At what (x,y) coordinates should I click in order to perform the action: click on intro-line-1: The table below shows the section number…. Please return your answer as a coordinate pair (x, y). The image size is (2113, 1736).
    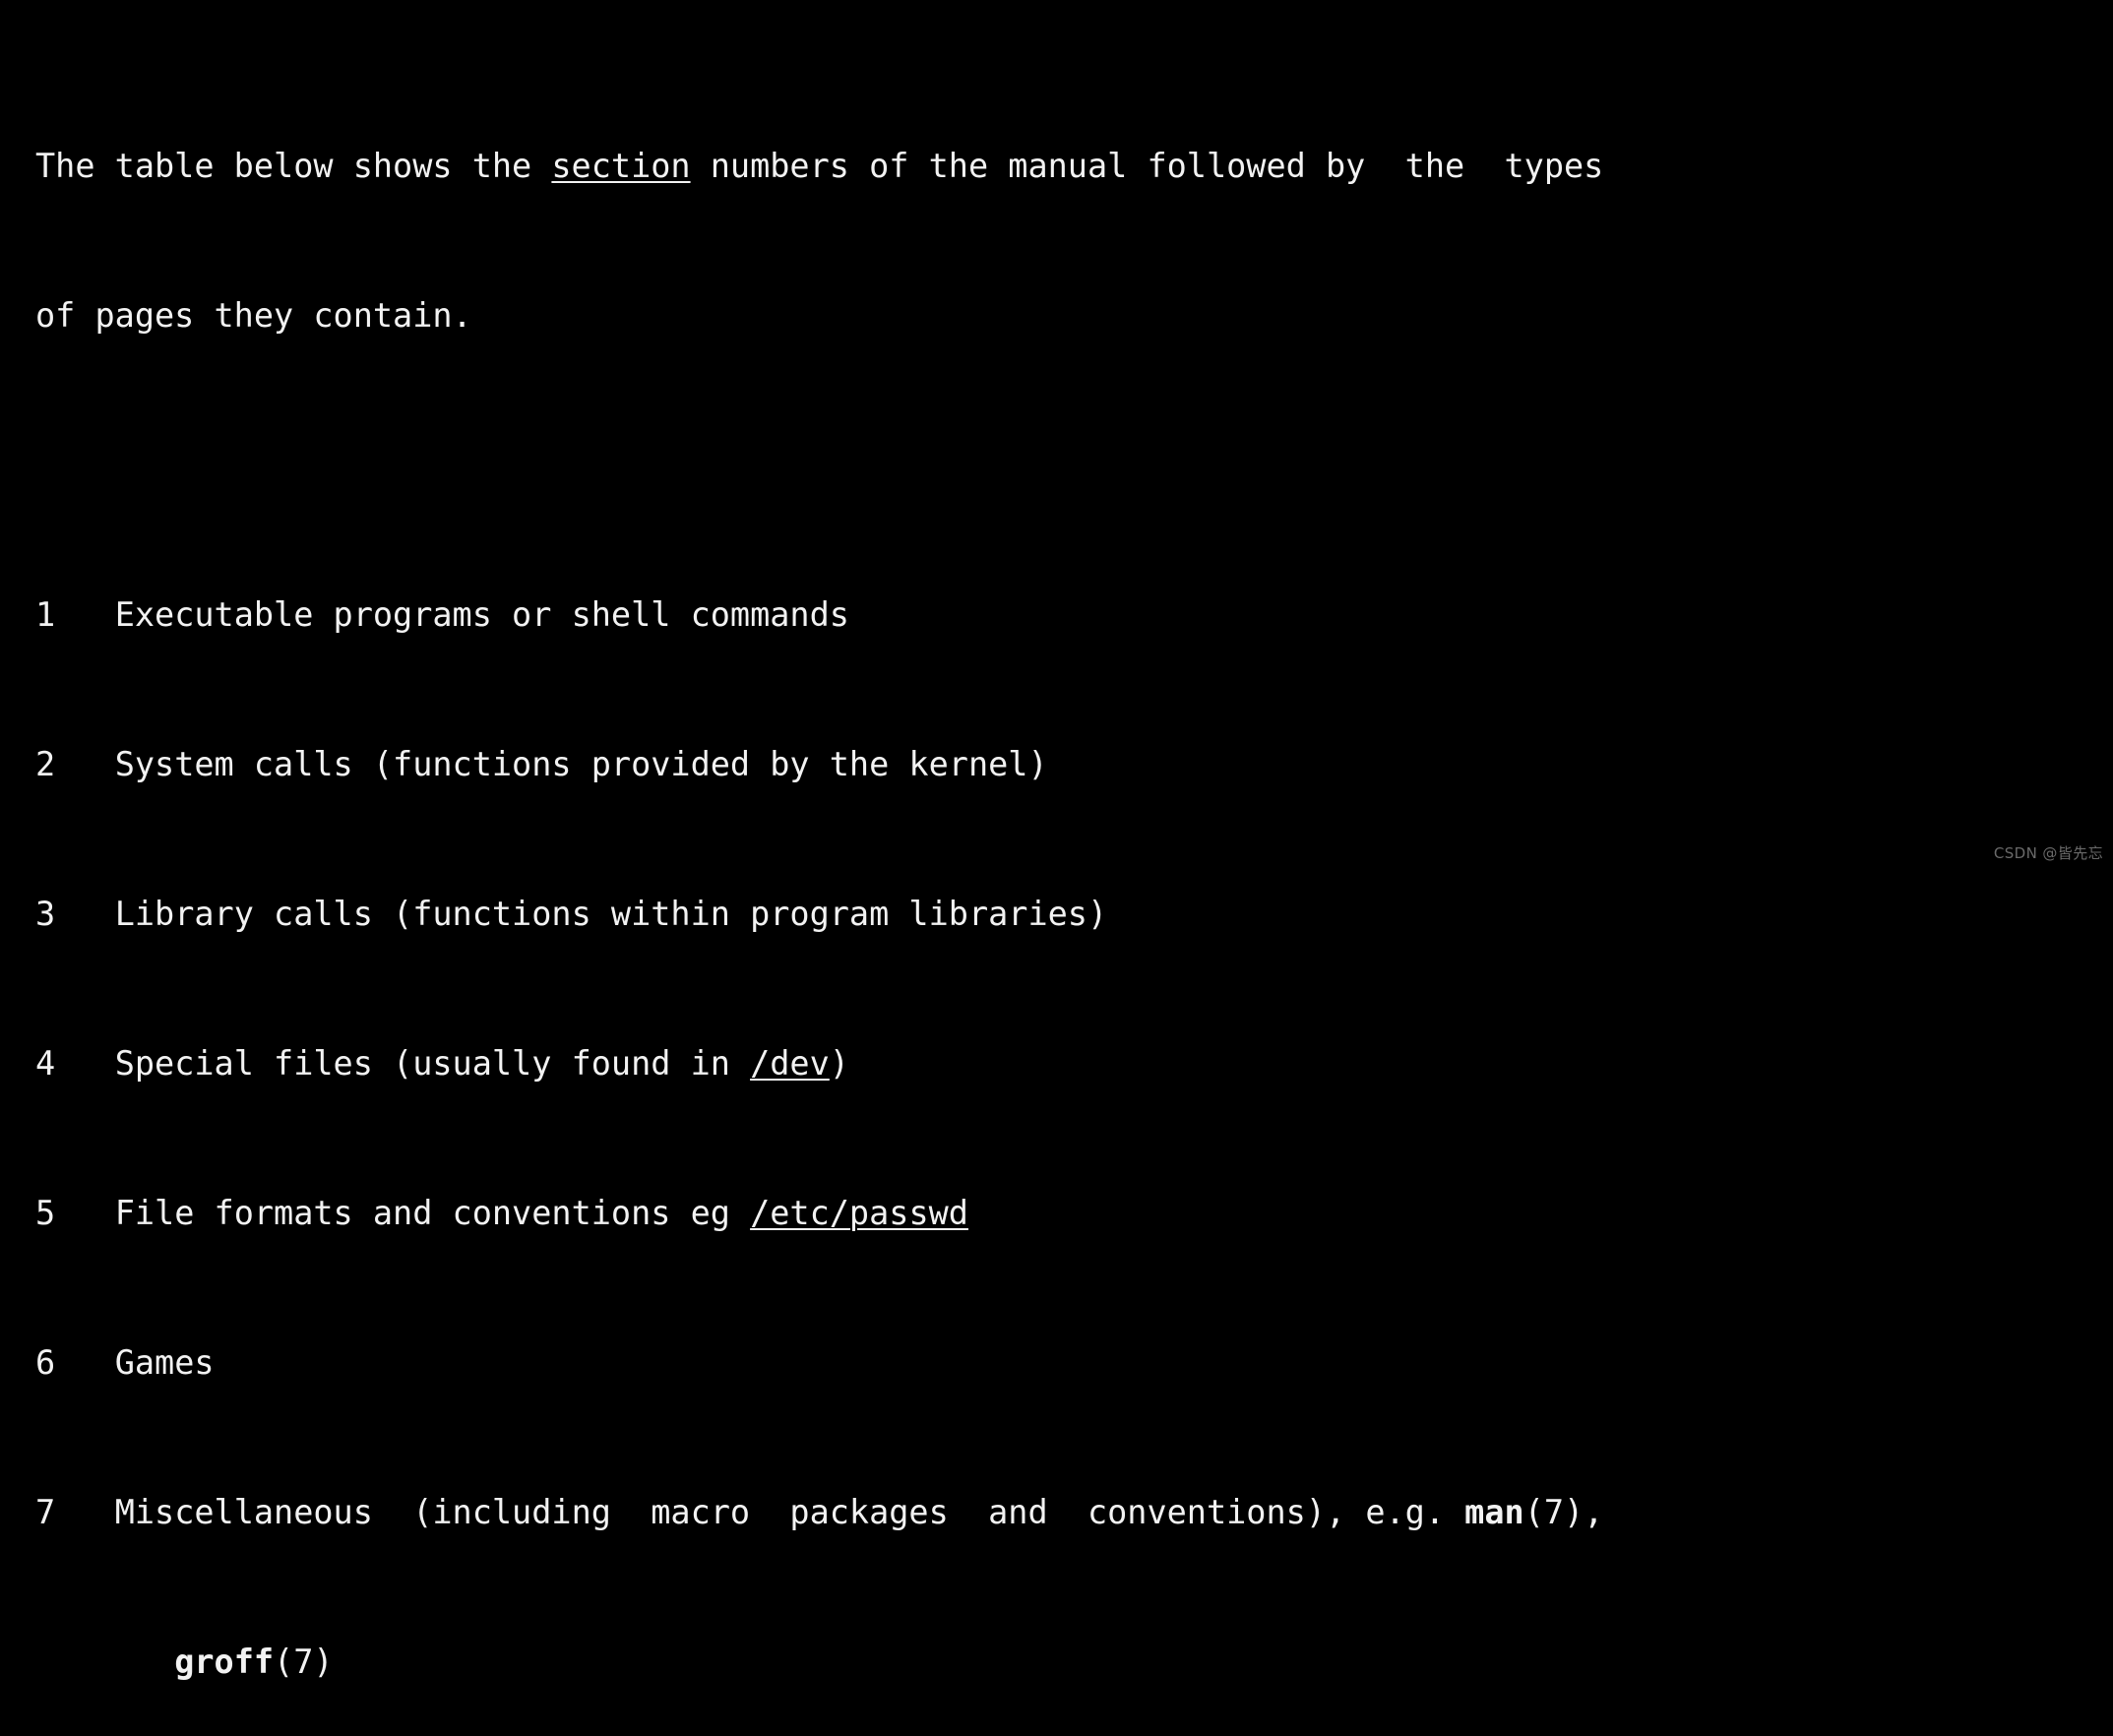
    Looking at the image, I should click on (1074, 166).